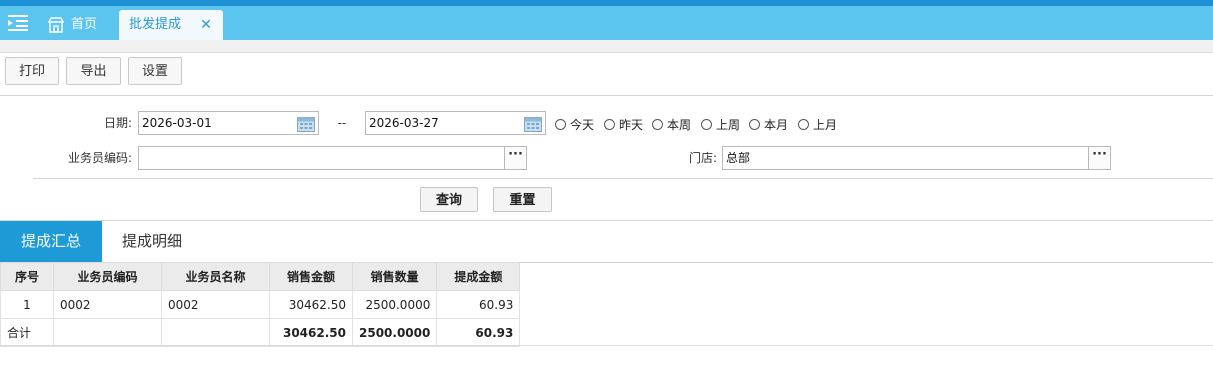  What do you see at coordinates (1099, 158) in the screenshot?
I see `store-picker-button: ···` at bounding box center [1099, 158].